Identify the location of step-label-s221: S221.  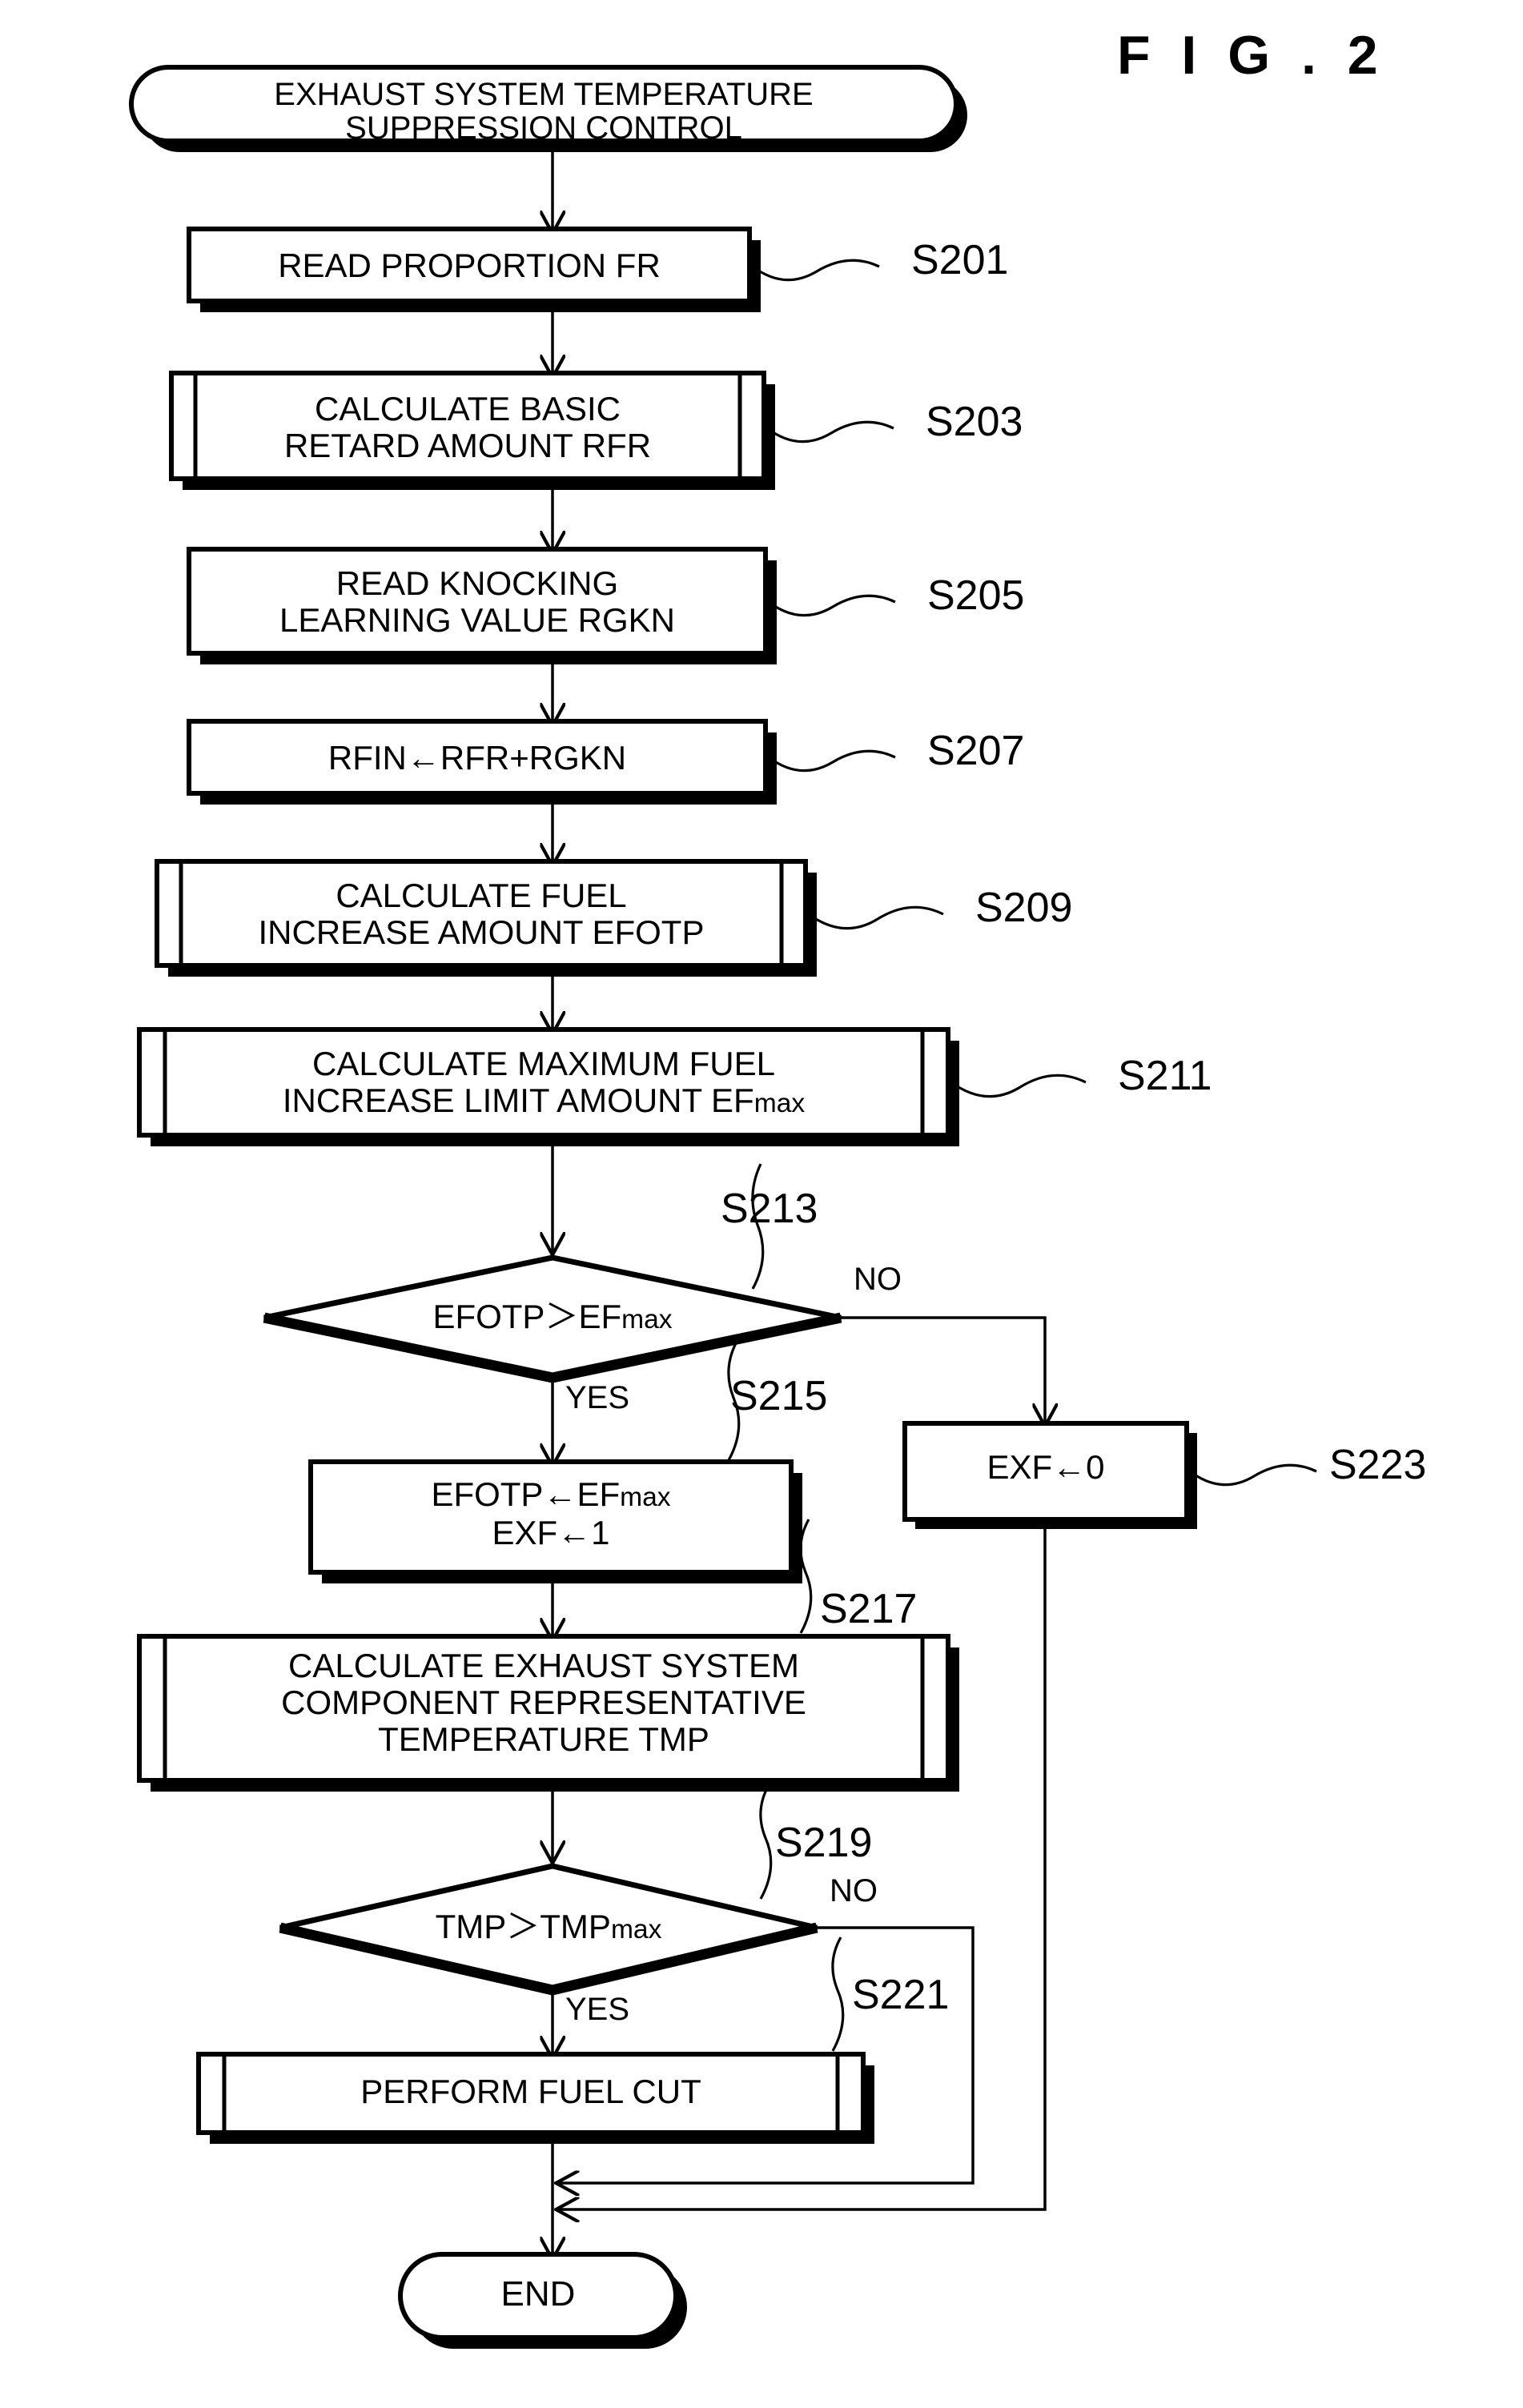
(901, 1995).